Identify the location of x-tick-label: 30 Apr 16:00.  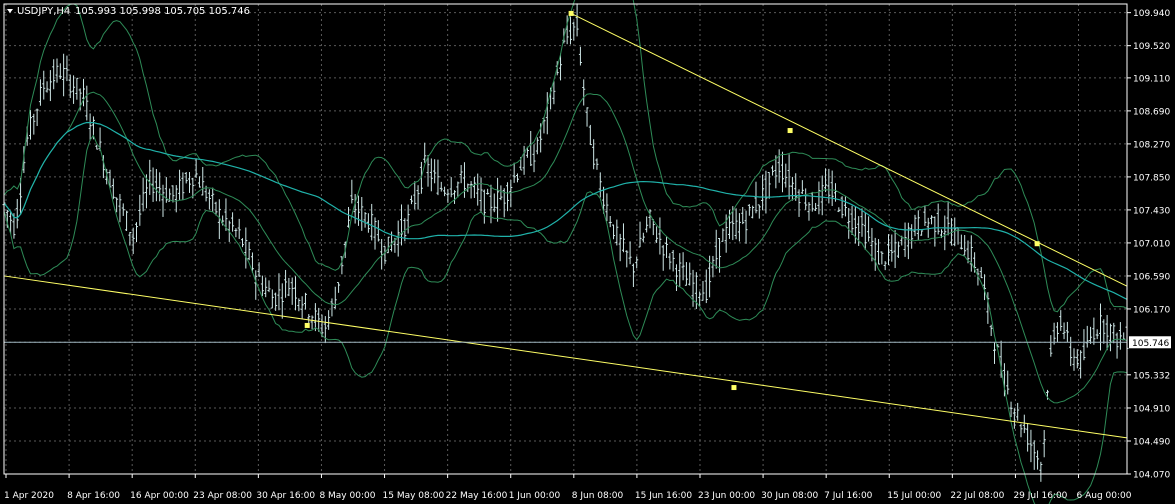
(285, 496).